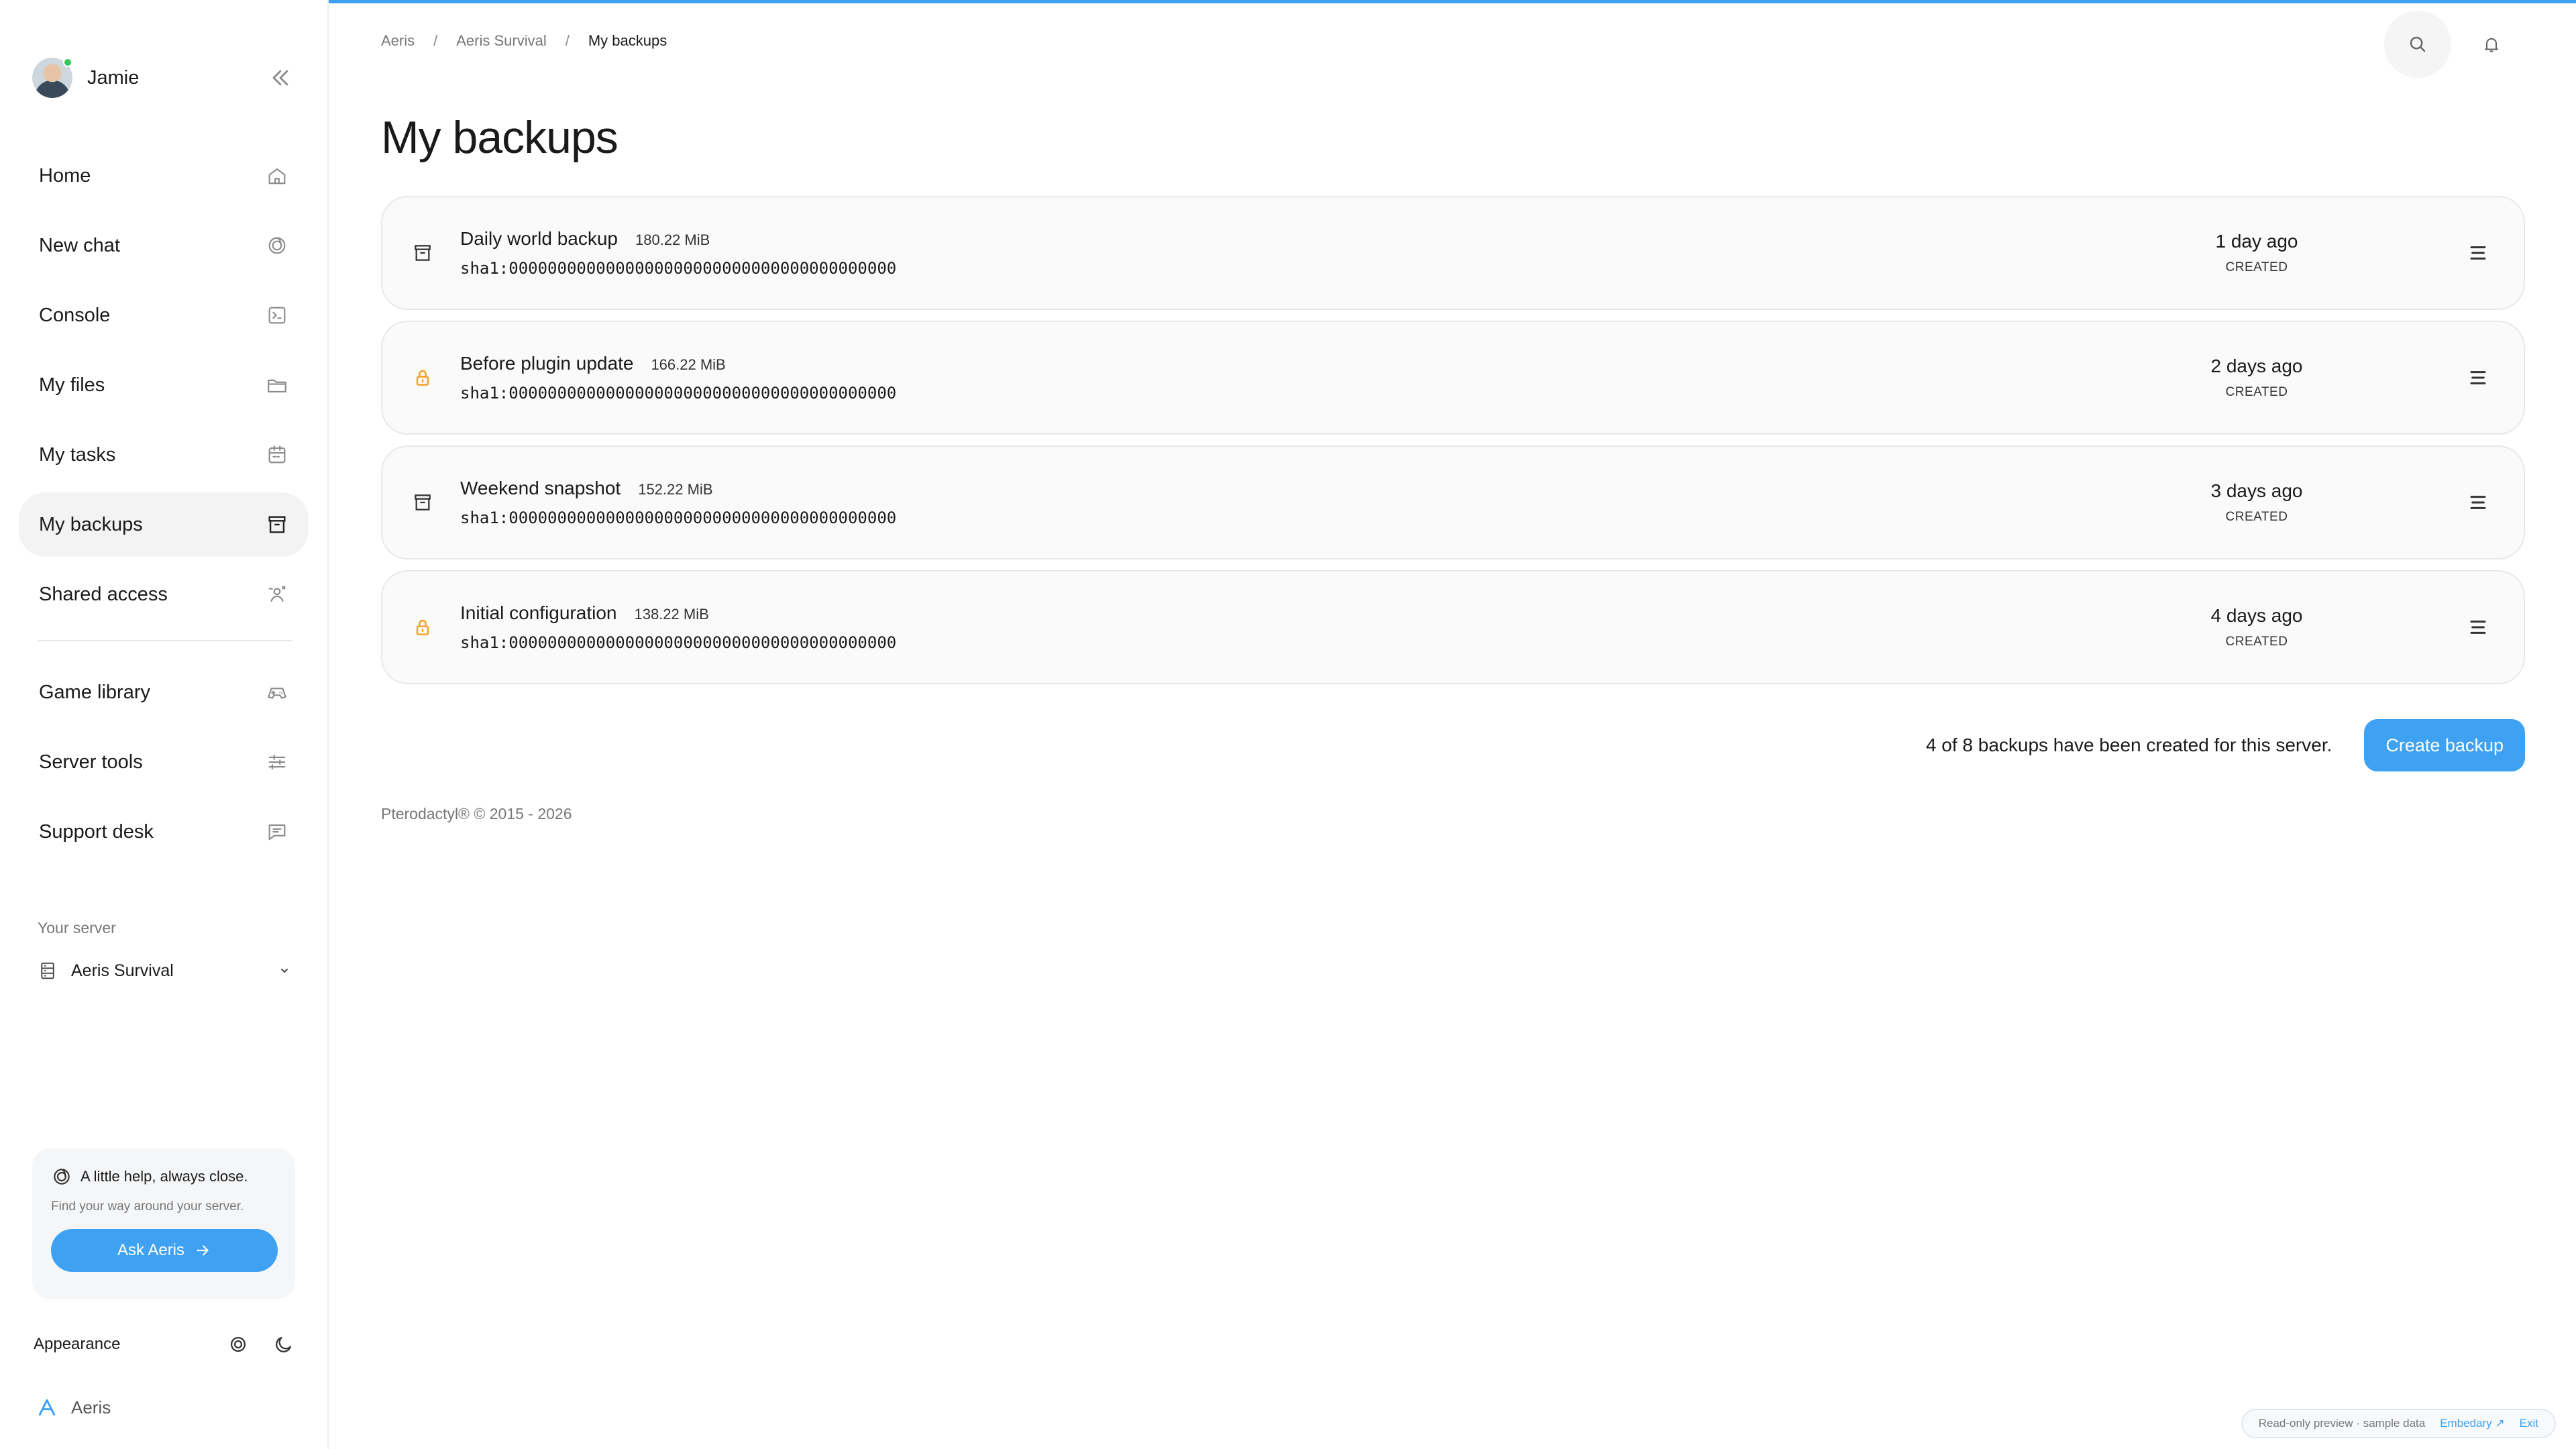 The image size is (2576, 1449). I want to click on avatar, so click(52, 78).